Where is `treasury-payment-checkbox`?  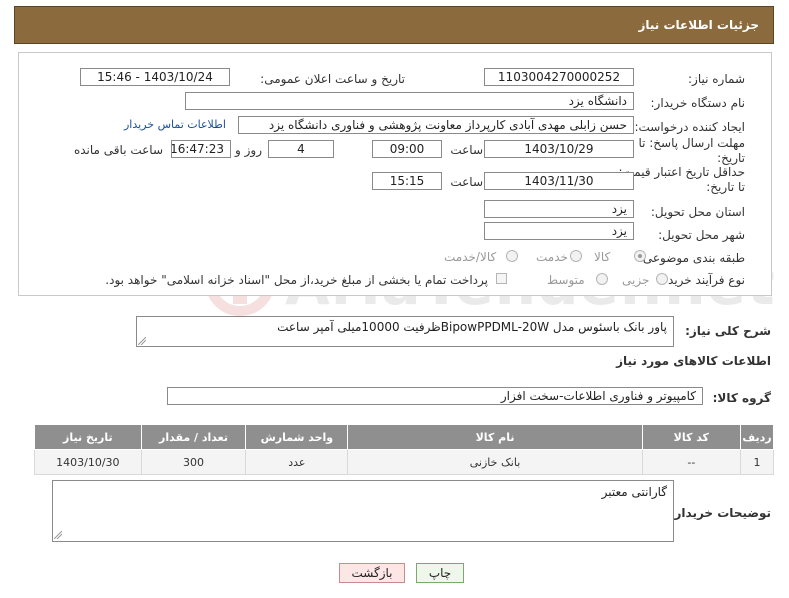 treasury-payment-checkbox is located at coordinates (501, 278).